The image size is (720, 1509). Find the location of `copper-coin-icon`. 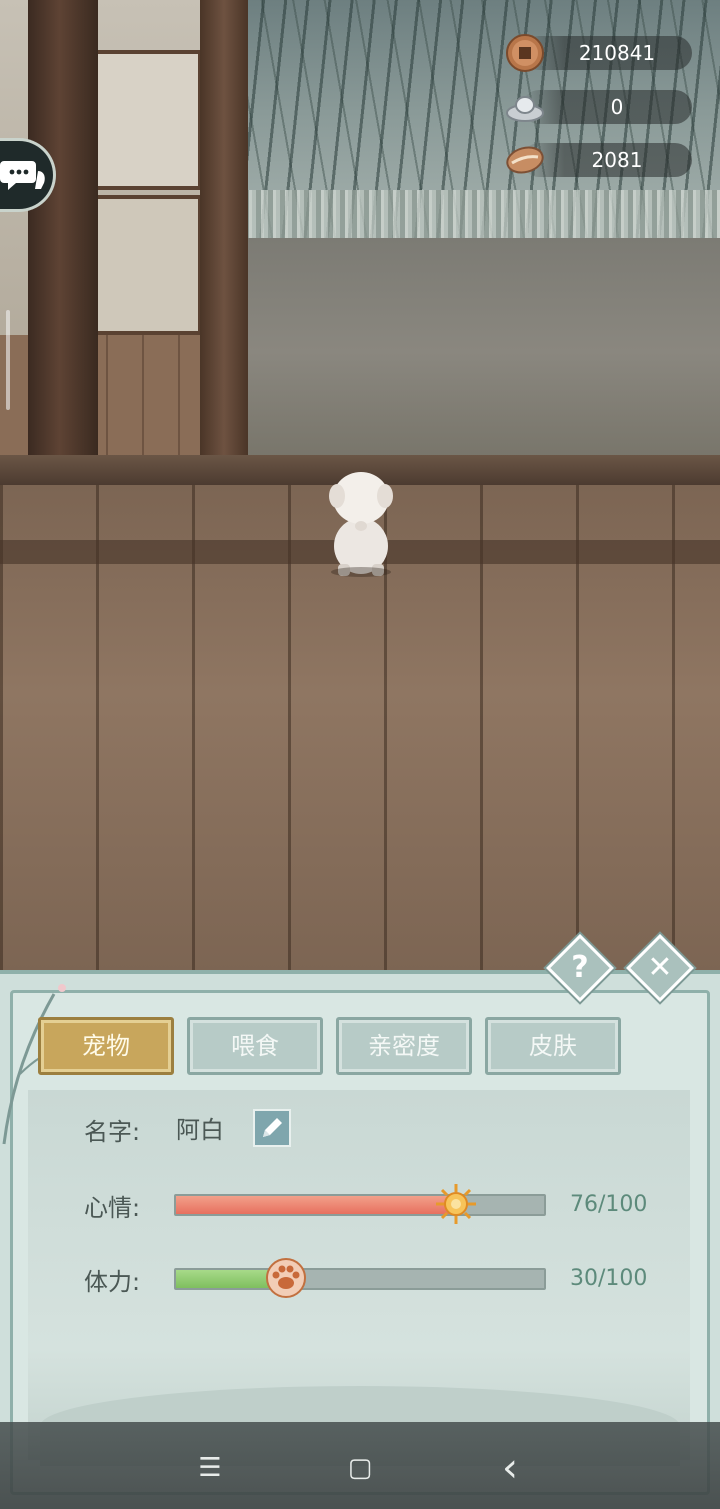

copper-coin-icon is located at coordinates (525, 53).